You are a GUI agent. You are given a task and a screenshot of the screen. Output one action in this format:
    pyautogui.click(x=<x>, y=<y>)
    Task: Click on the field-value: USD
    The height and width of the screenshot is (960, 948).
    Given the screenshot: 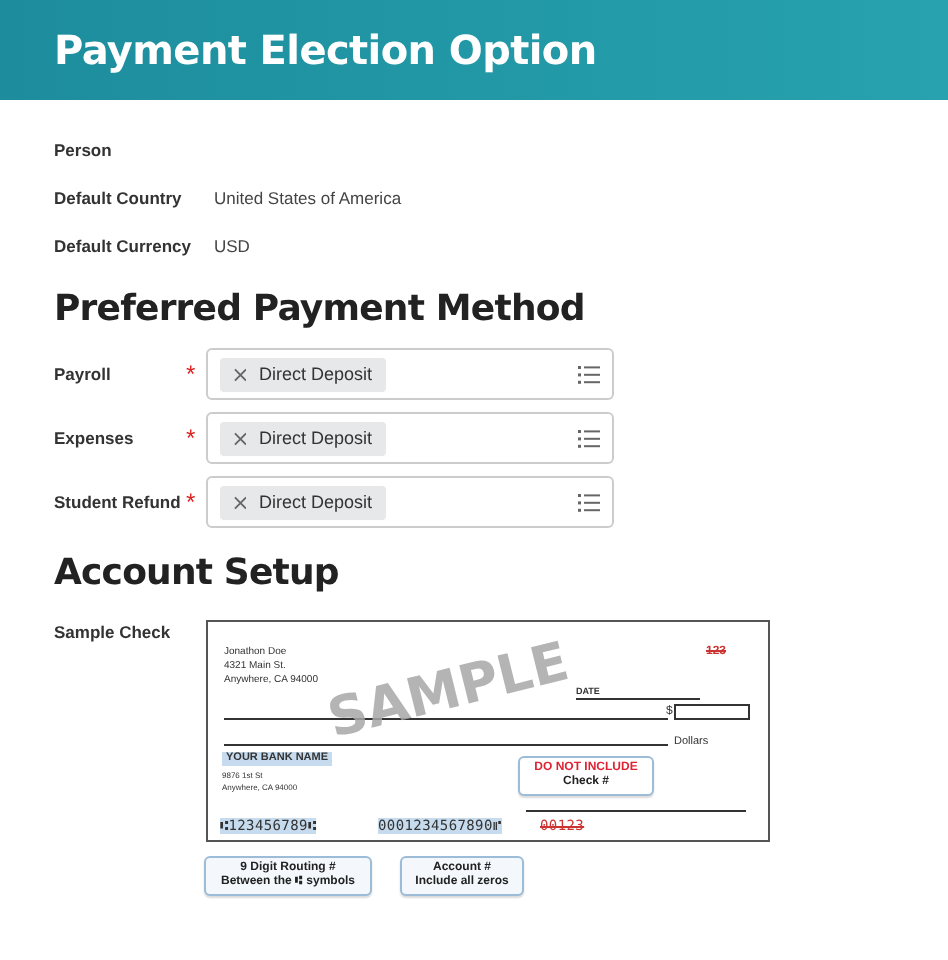 What is the action you would take?
    pyautogui.click(x=232, y=245)
    